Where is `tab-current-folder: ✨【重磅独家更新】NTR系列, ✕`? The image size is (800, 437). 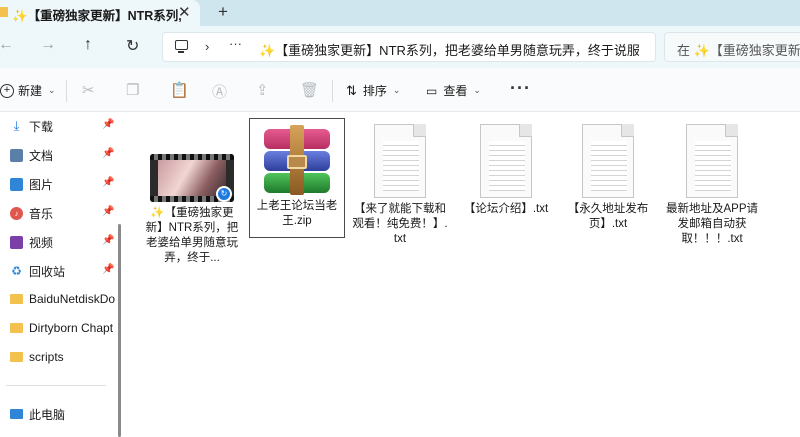
tab-current-folder: ✨【重磅独家更新】NTR系列, ✕ is located at coordinates (100, 13).